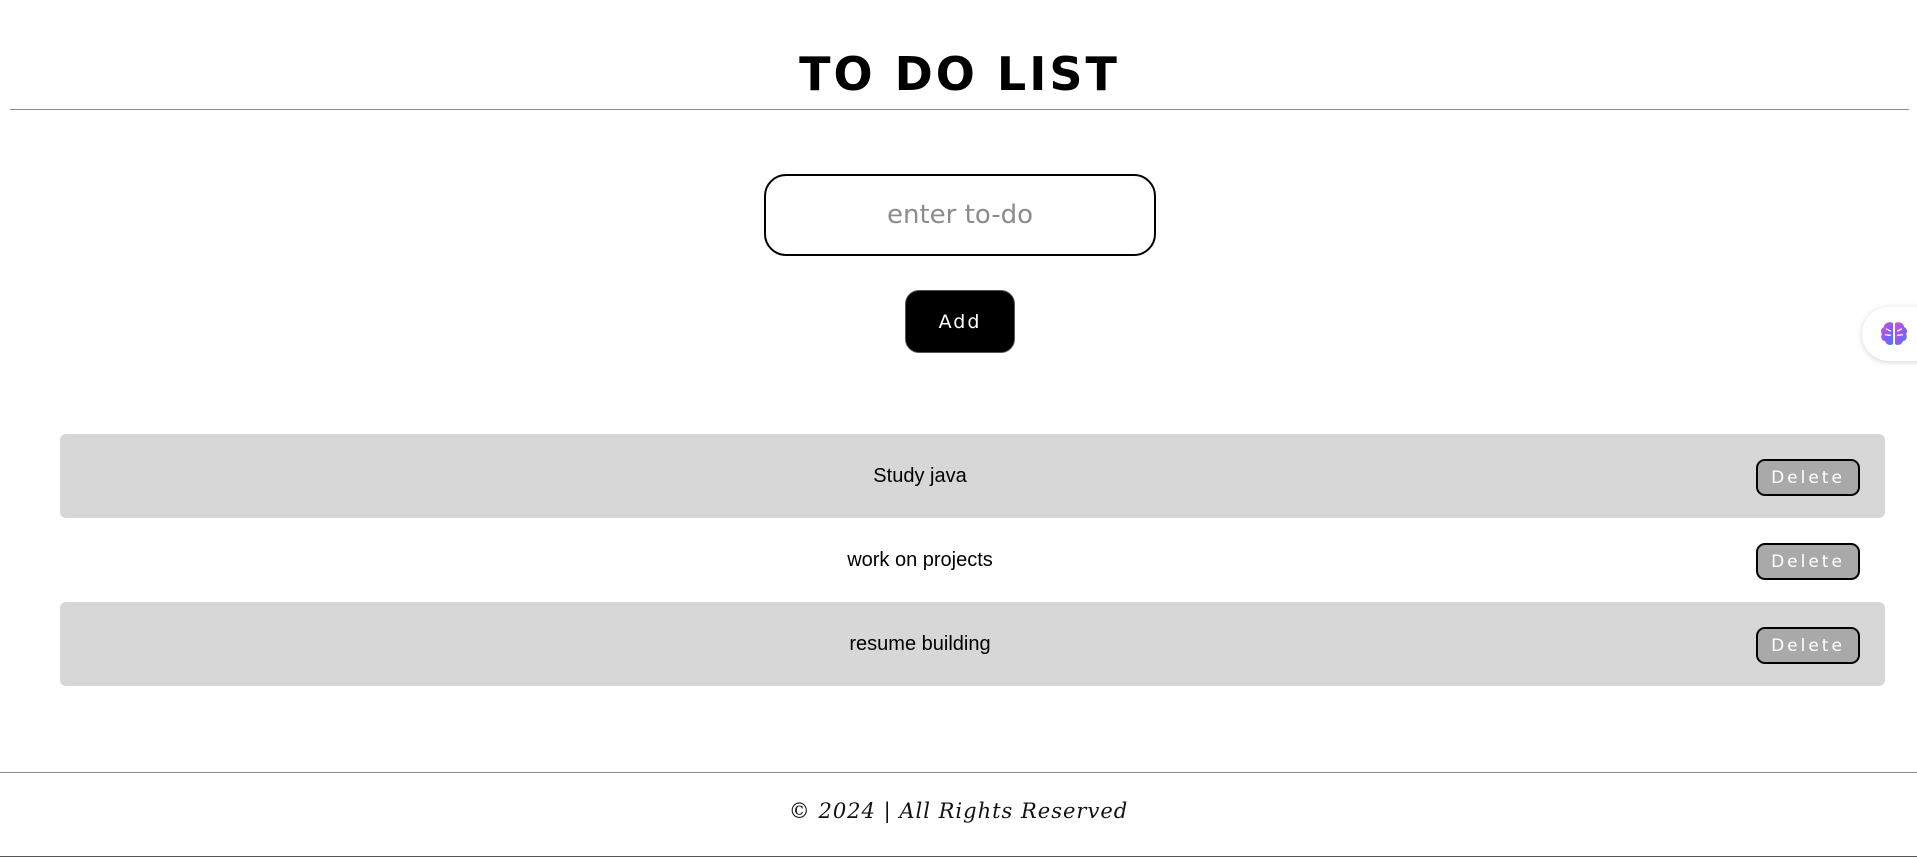  Describe the element at coordinates (960, 215) in the screenshot. I see `todo-input` at that location.